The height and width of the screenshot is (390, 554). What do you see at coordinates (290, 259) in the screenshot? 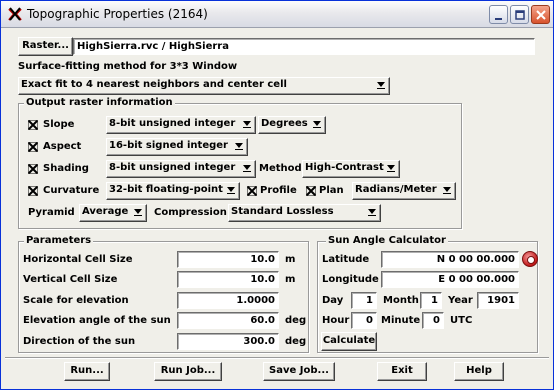
I see `horizontal-cell-size-unit: m` at bounding box center [290, 259].